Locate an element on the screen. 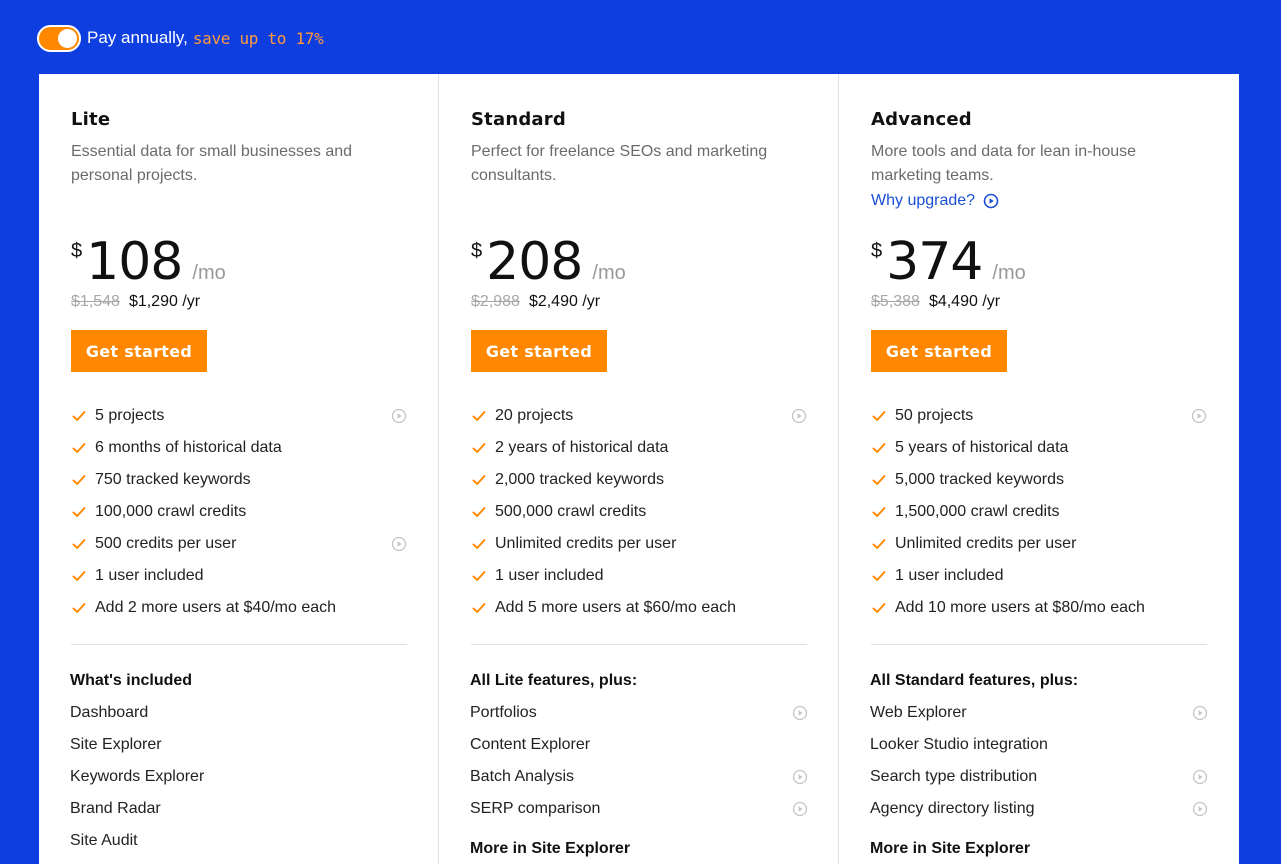 This screenshot has width=1281, height=864. feature-item: 1,500,000 crawl credits is located at coordinates (1039, 512).